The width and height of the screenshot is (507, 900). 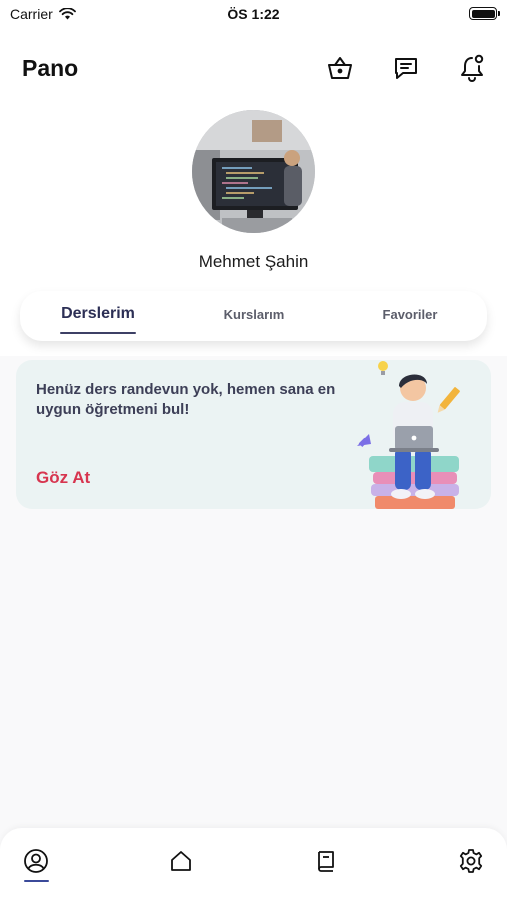 I want to click on chat-icon, so click(x=406, y=68).